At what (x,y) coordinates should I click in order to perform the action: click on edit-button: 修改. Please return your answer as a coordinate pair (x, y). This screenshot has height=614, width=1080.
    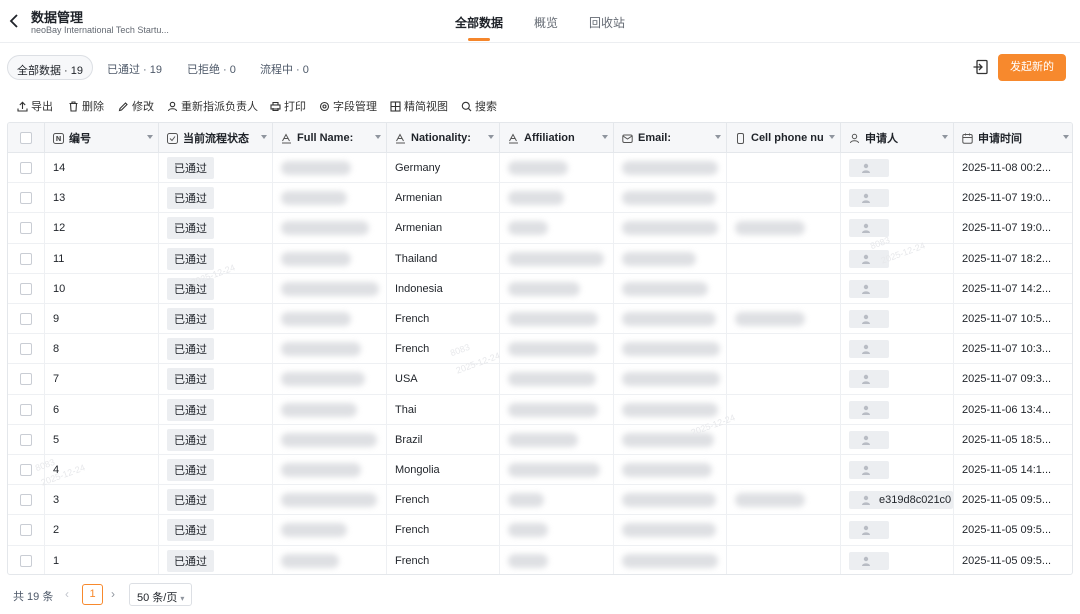
    Looking at the image, I should click on (136, 106).